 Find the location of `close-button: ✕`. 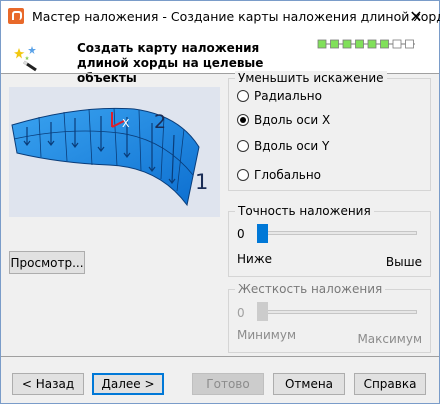

close-button: ✕ is located at coordinates (416, 16).